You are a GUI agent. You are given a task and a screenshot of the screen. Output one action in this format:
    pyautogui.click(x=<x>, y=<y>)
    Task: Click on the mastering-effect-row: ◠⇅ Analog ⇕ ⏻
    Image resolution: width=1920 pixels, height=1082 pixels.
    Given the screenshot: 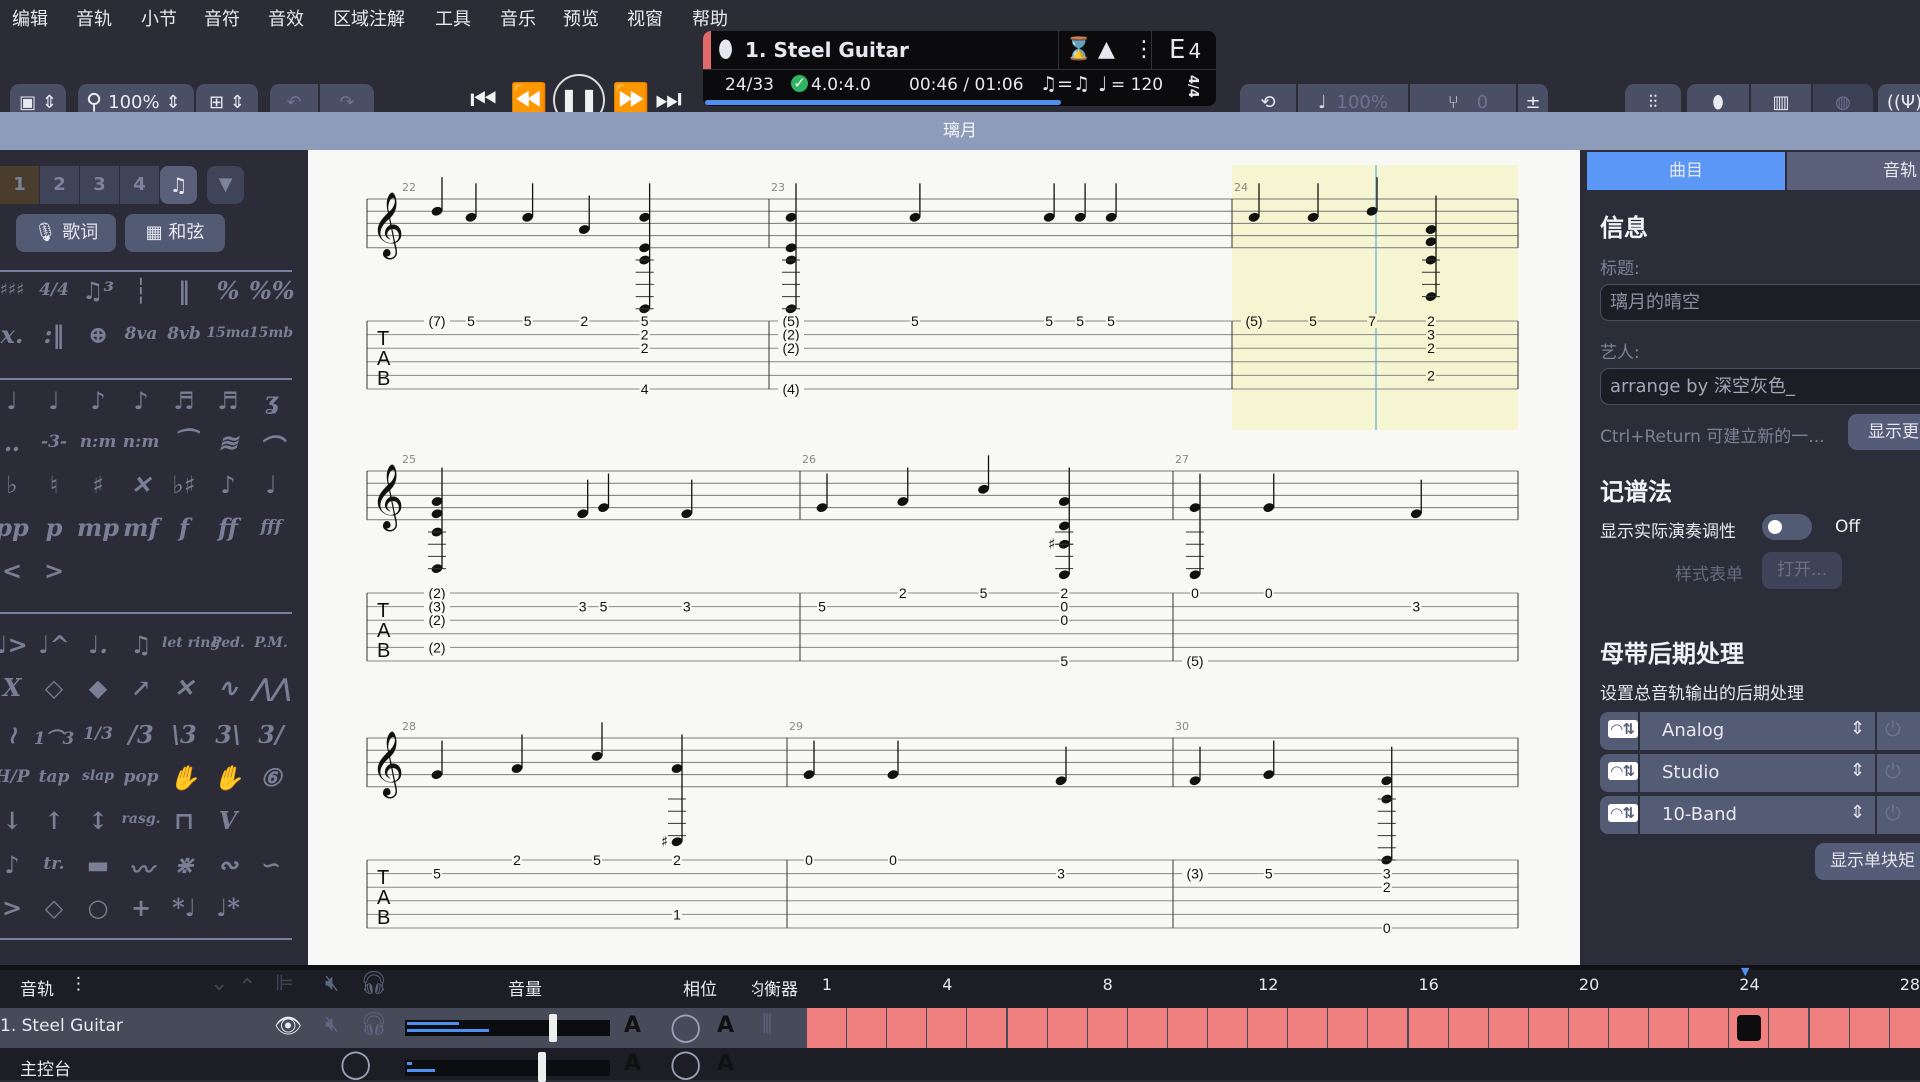 What is the action you would take?
    pyautogui.click(x=1760, y=731)
    